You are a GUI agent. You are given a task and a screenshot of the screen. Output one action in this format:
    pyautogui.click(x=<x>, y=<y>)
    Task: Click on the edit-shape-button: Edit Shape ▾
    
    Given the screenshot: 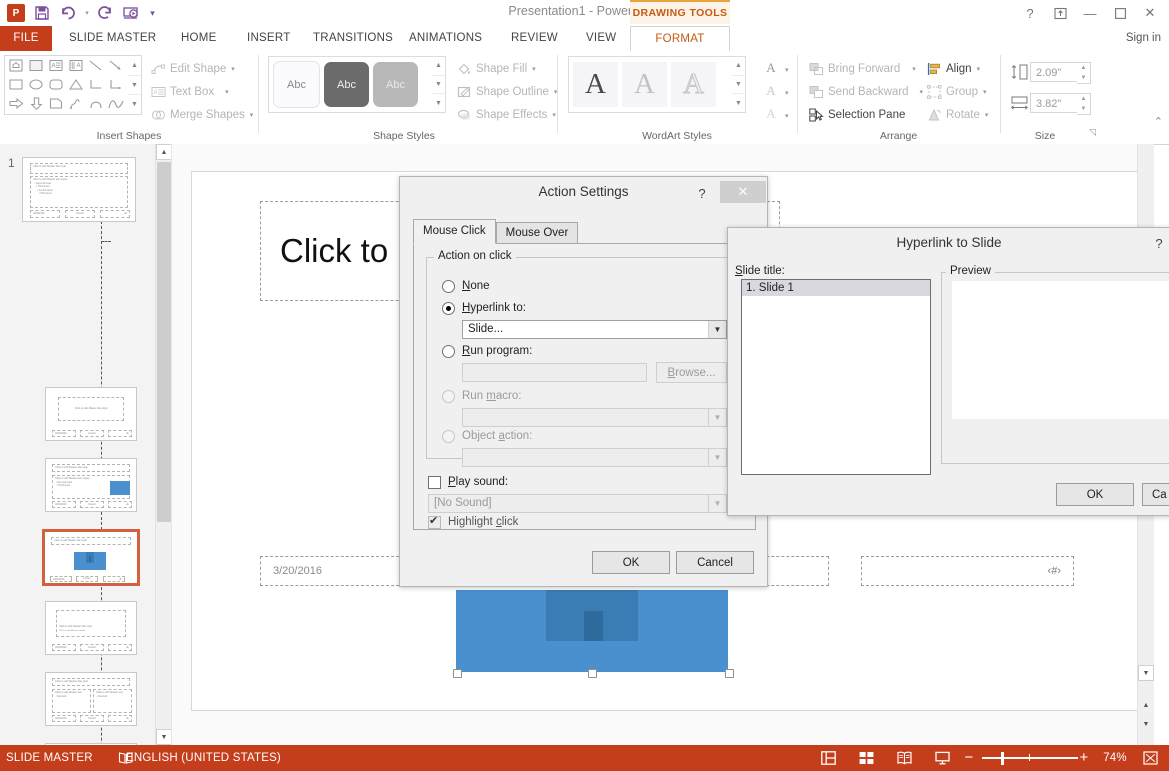 What is the action you would take?
    pyautogui.click(x=201, y=68)
    